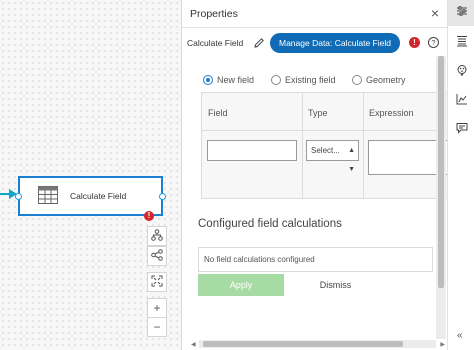 Image resolution: width=474 pixels, height=350 pixels. What do you see at coordinates (149, 216) in the screenshot?
I see `node-error-badge: !` at bounding box center [149, 216].